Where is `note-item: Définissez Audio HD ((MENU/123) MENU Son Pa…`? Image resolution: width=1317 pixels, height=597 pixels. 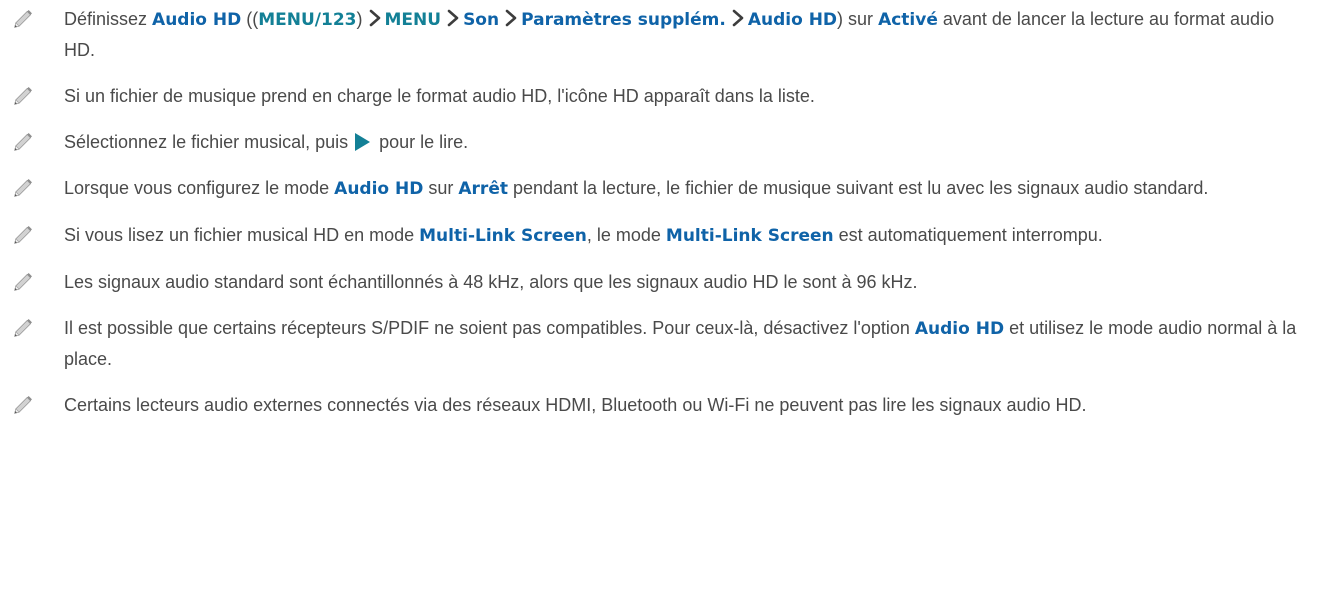
note-item: Définissez Audio HD ((MENU/123) MENU Son Pa… is located at coordinates (658, 34).